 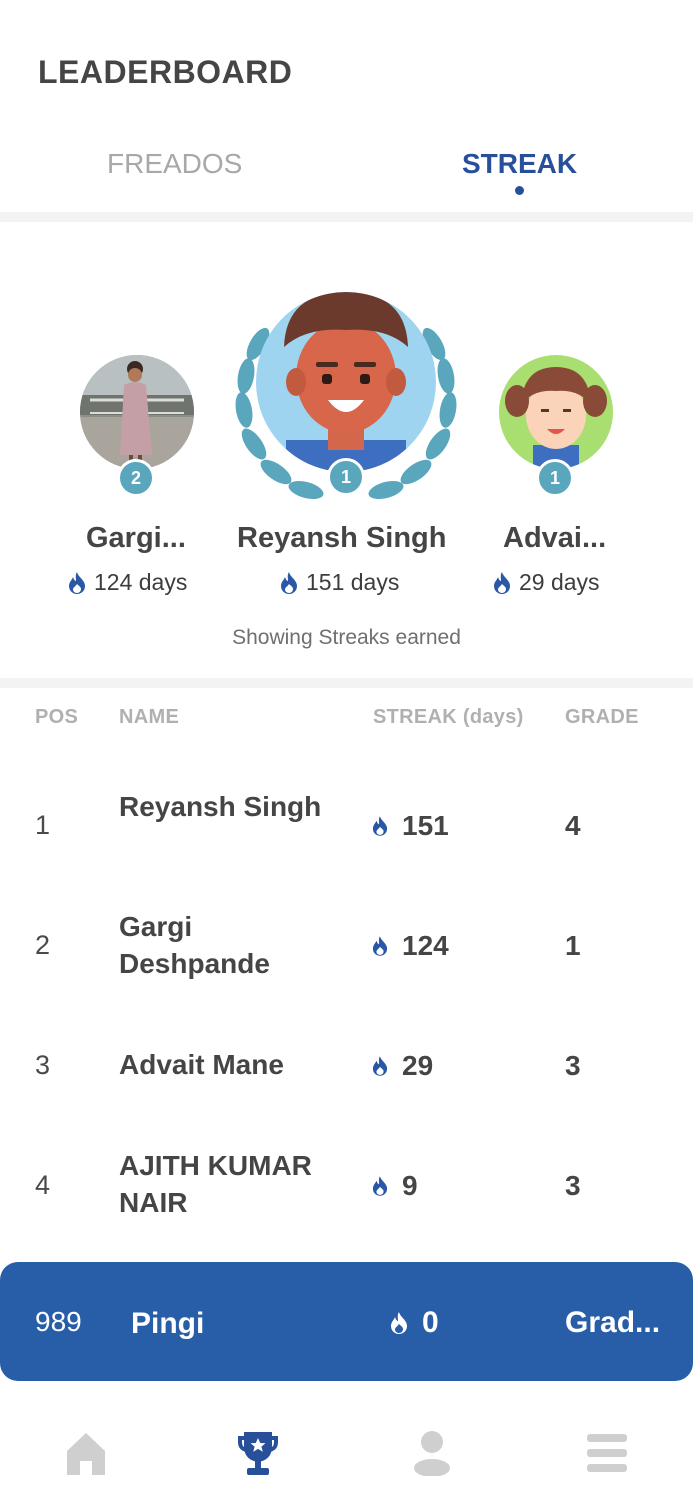 I want to click on profile-icon, so click(x=432, y=1453).